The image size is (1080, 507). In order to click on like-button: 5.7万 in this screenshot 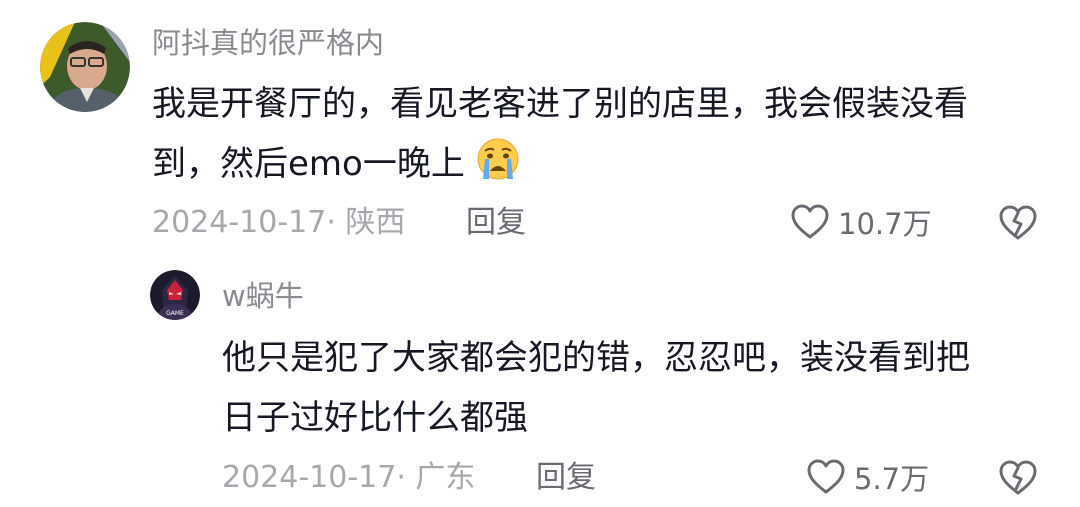, I will do `click(867, 479)`.